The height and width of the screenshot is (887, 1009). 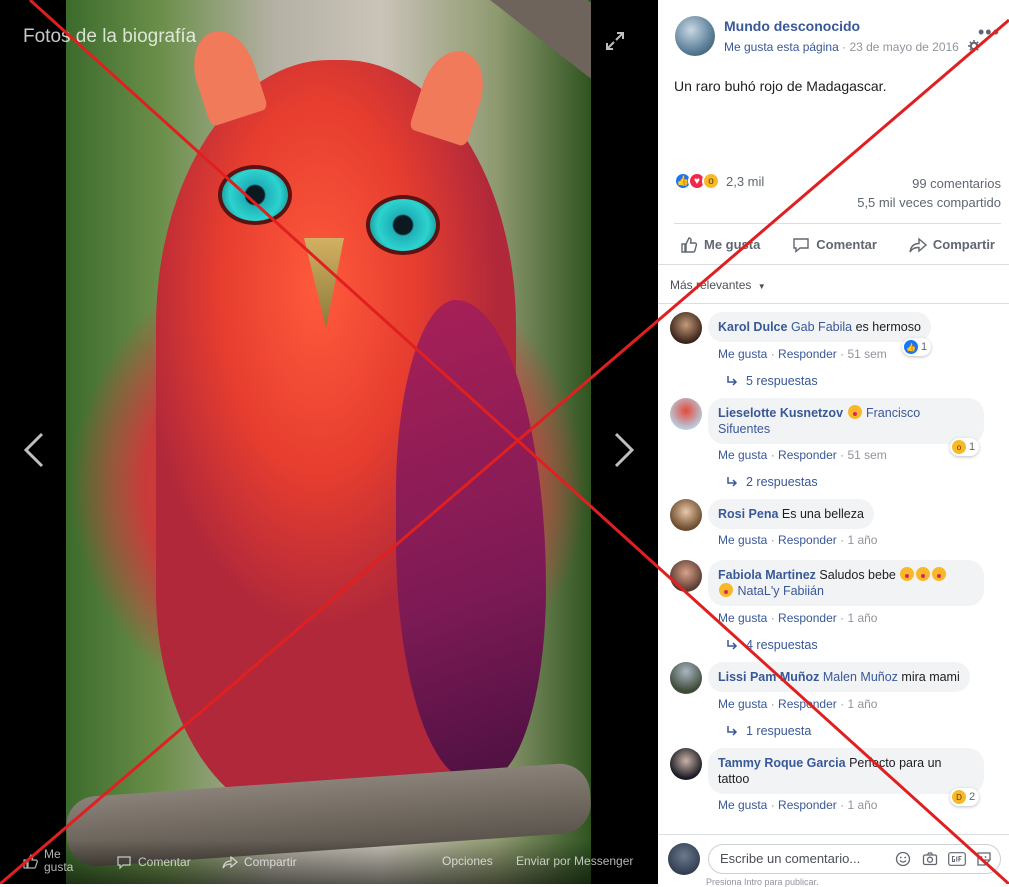 I want to click on post-text: Un raro buhó rojo de Madagascar., so click(x=780, y=86).